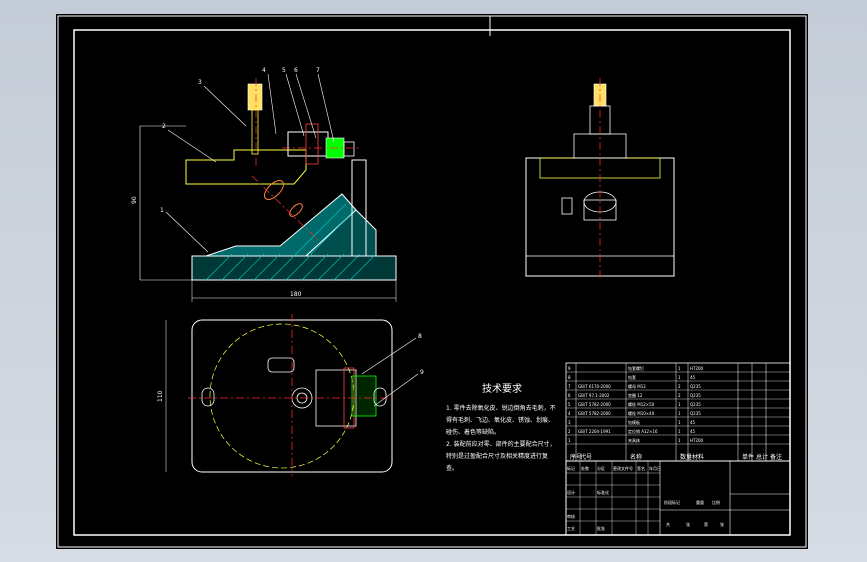 The image size is (867, 562). I want to click on title-block-right-label: 重量, so click(700, 502).